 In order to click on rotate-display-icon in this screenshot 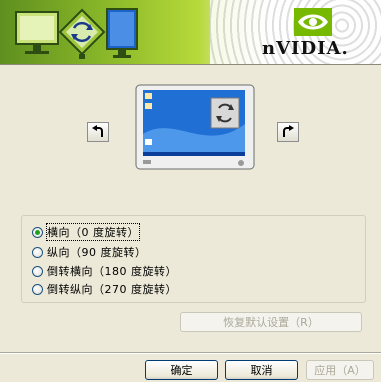, I will do `click(82, 33)`.